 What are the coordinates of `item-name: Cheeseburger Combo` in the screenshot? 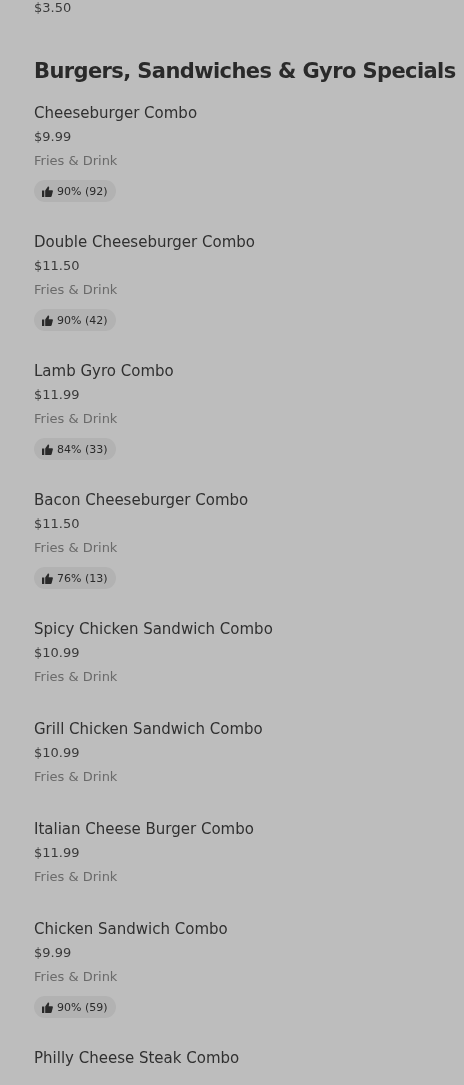 It's located at (249, 113).